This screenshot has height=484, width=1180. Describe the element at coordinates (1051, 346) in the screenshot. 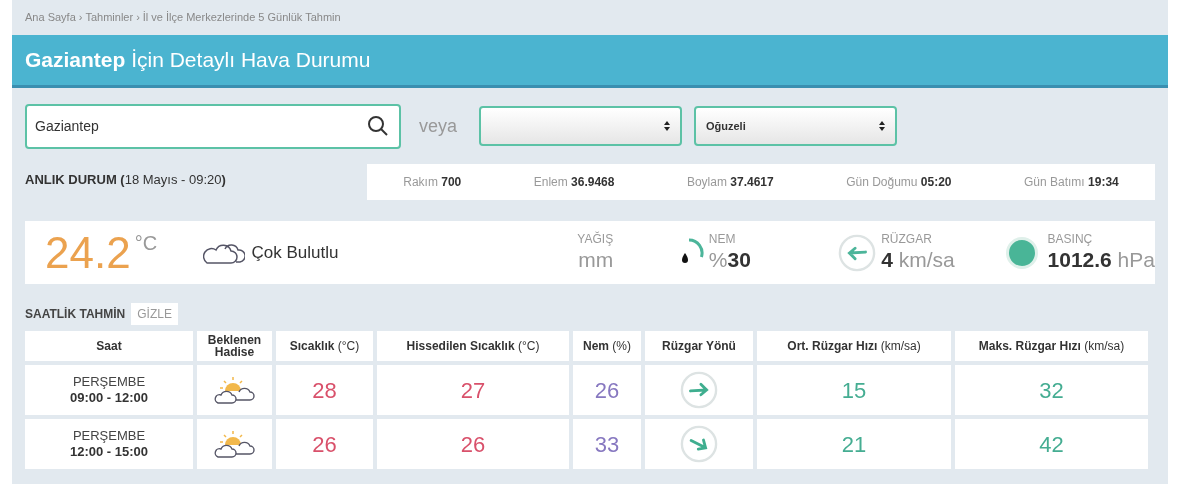

I see `column-header: Maks. Rüzgar Hızı (km/sa)` at that location.